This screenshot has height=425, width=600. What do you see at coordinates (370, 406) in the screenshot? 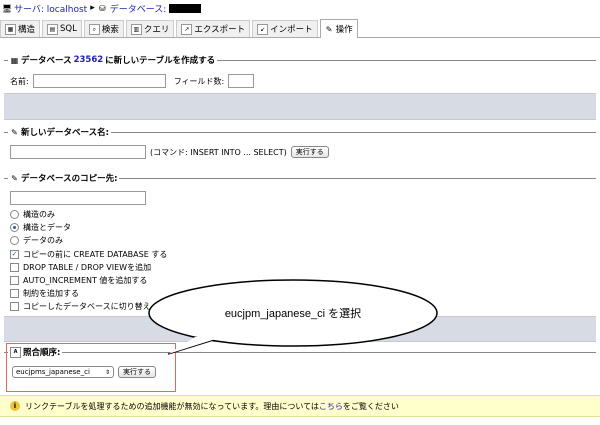
I see `notice-suffix: をご覧ください` at bounding box center [370, 406].